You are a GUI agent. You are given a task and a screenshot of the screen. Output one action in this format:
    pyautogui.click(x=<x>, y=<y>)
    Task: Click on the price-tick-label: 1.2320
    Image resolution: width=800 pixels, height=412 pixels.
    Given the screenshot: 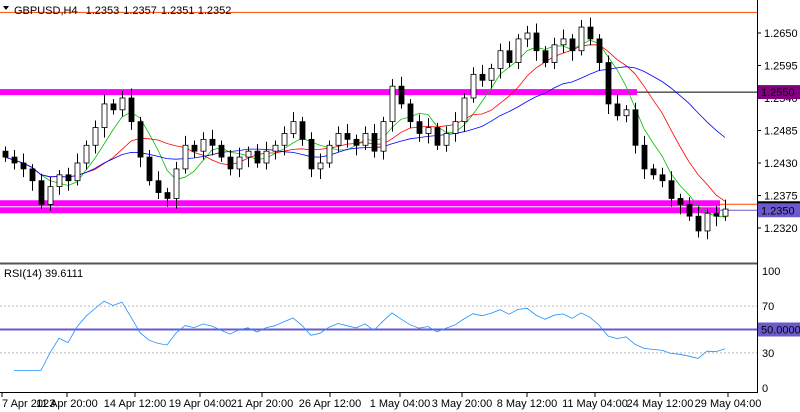 What is the action you would take?
    pyautogui.click(x=781, y=229)
    